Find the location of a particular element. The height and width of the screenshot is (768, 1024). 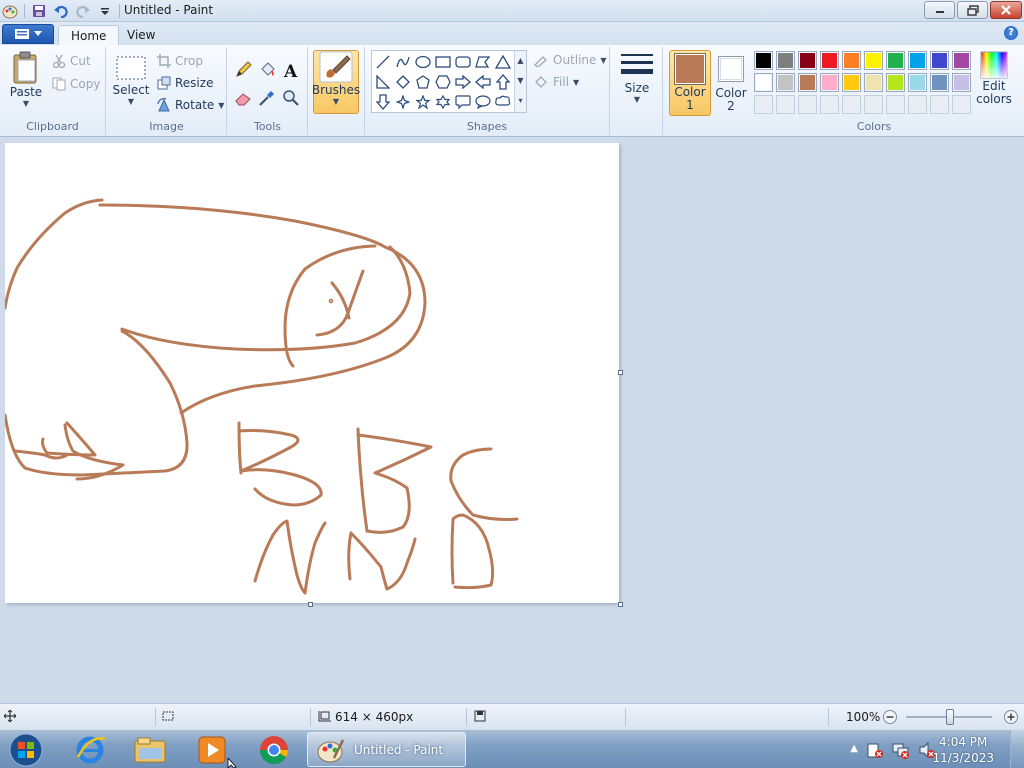

paint-menu-button is located at coordinates (28, 34).